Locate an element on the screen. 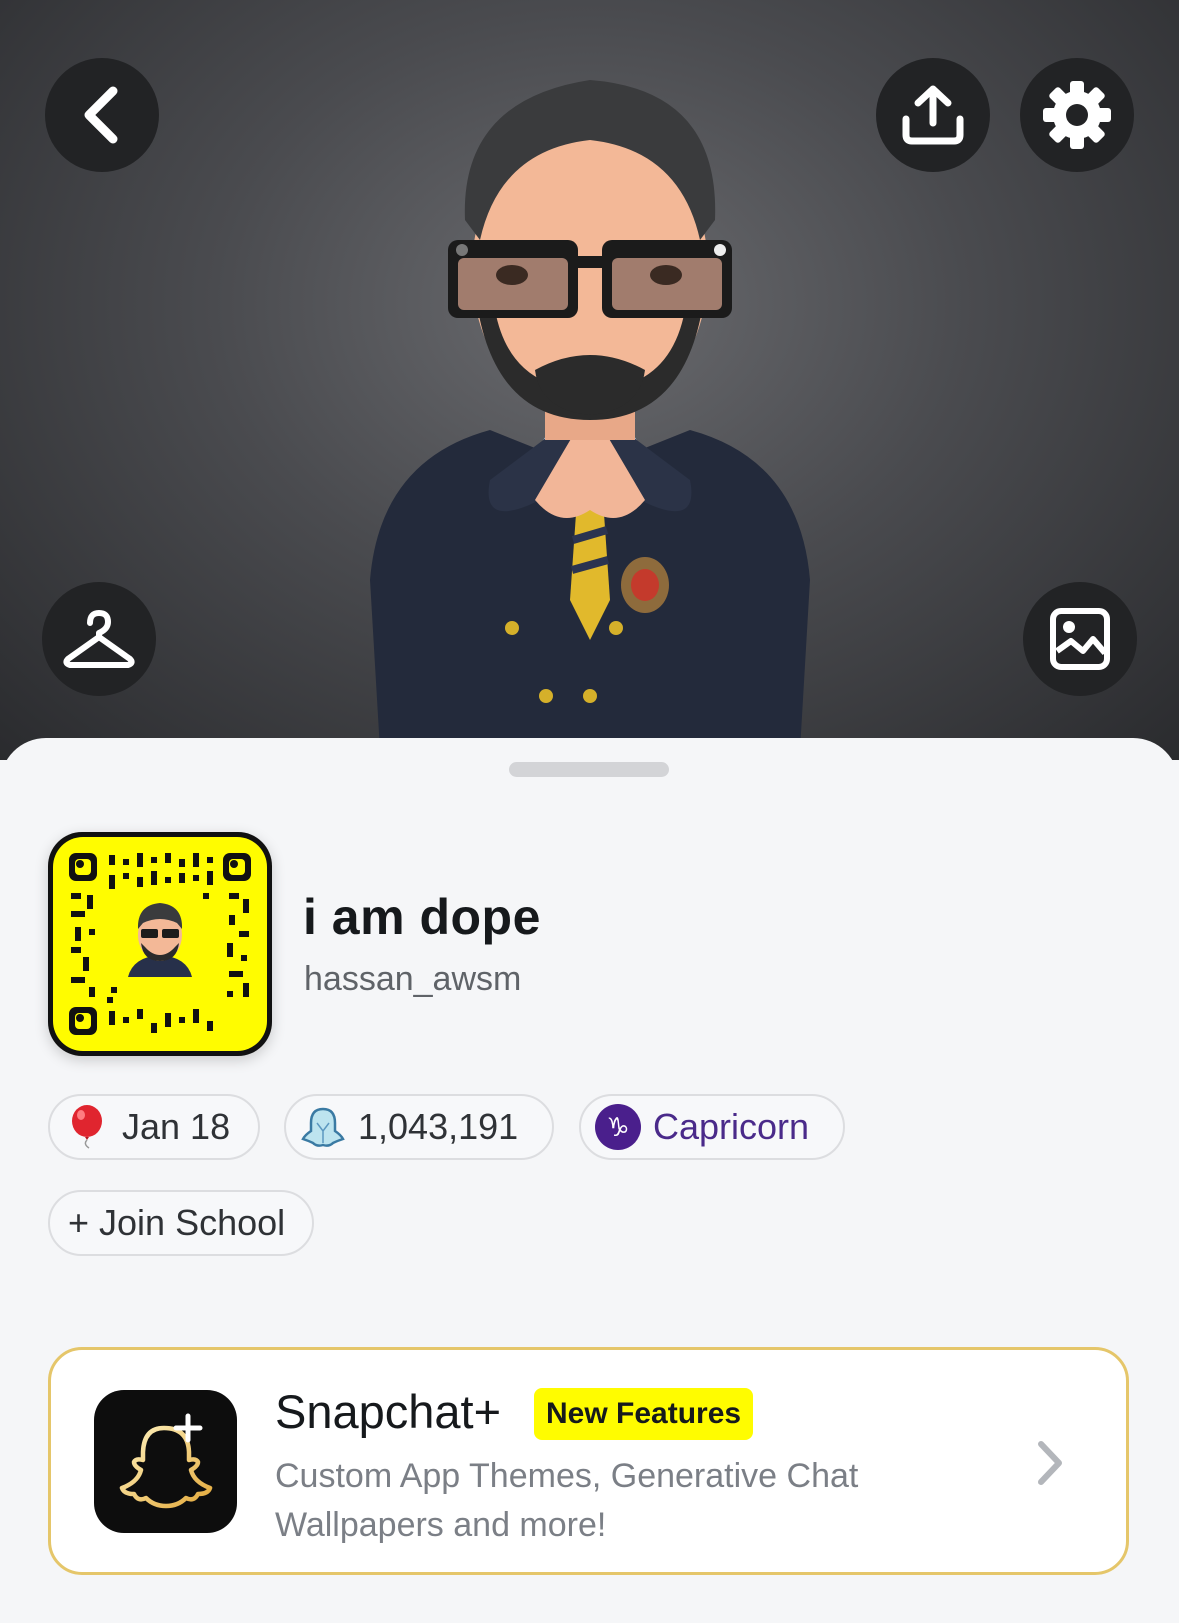 The height and width of the screenshot is (1623, 1179). ghost-icon is located at coordinates (323, 1127).